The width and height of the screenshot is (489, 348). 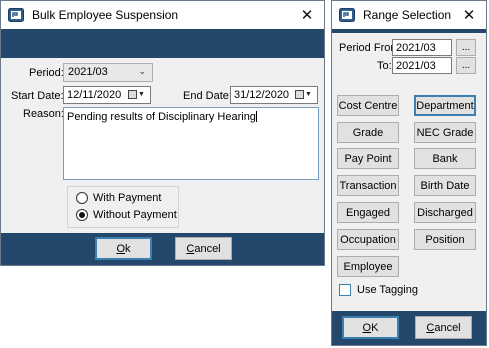 What do you see at coordinates (368, 266) in the screenshot?
I see `employee-button: Employee` at bounding box center [368, 266].